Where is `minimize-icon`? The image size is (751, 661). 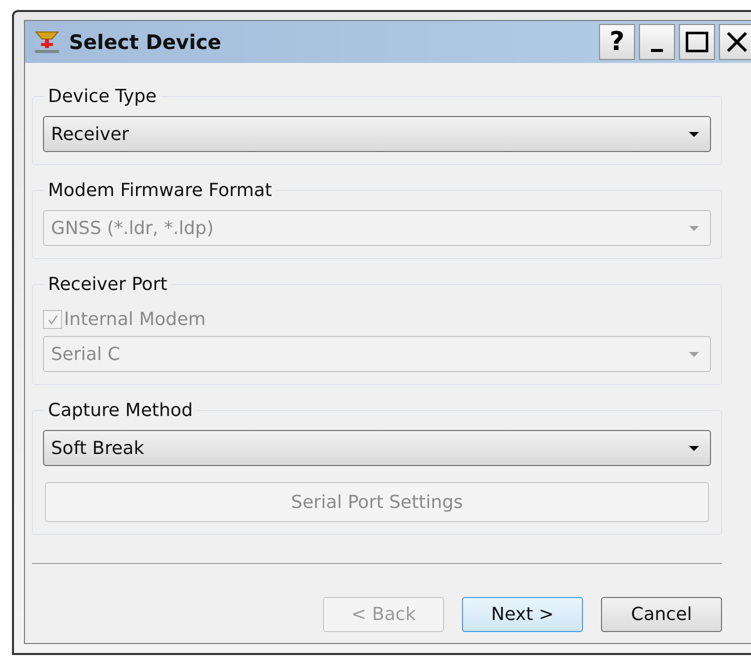
minimize-icon is located at coordinates (657, 50).